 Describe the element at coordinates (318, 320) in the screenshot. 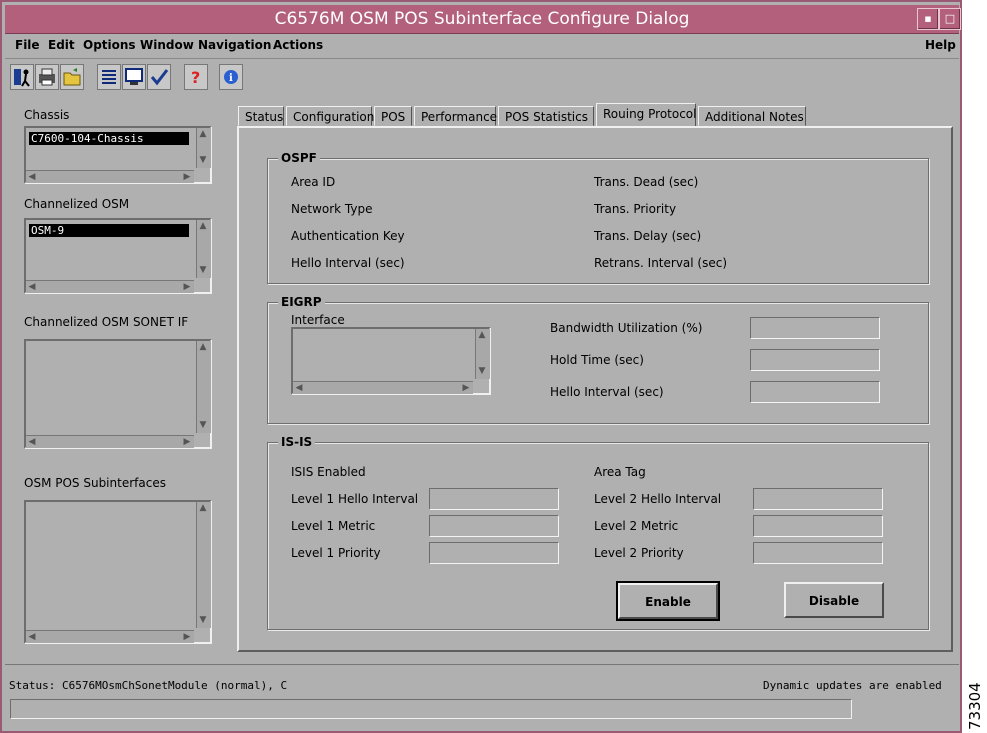

I see `eigrp-interface-label: Interface` at that location.